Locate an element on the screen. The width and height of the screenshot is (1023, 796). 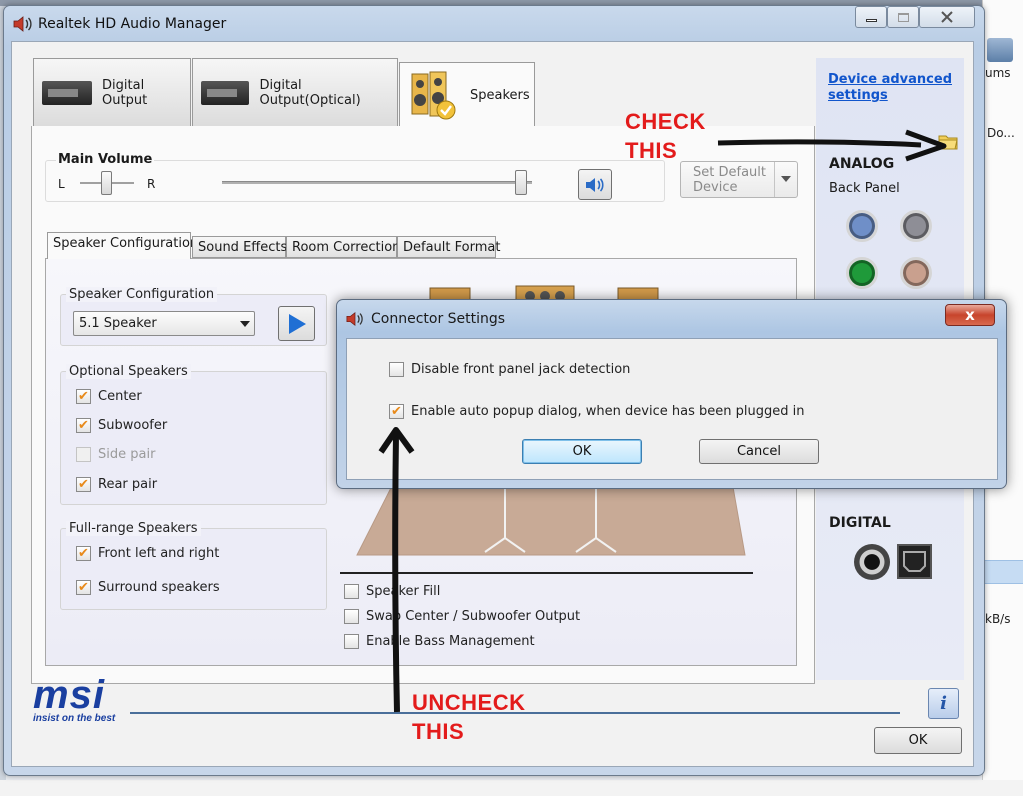
window-close-button is located at coordinates (947, 17).